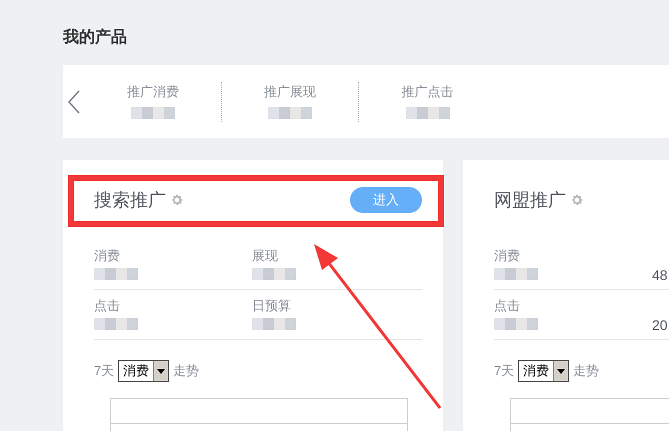  Describe the element at coordinates (290, 91) in the screenshot. I see `summary-label: 推广展现` at that location.